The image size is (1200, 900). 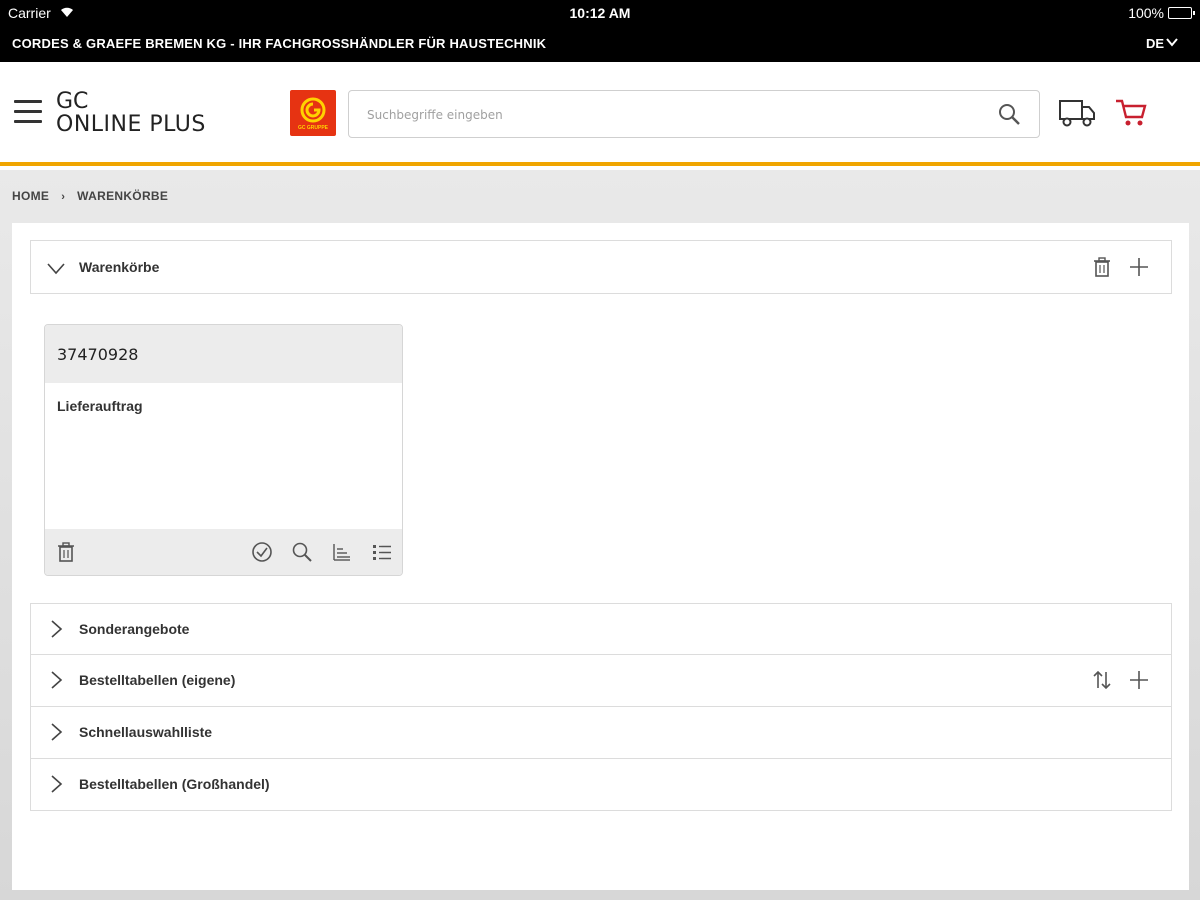 I want to click on breadcrumb-home: HOME, so click(x=30, y=196).